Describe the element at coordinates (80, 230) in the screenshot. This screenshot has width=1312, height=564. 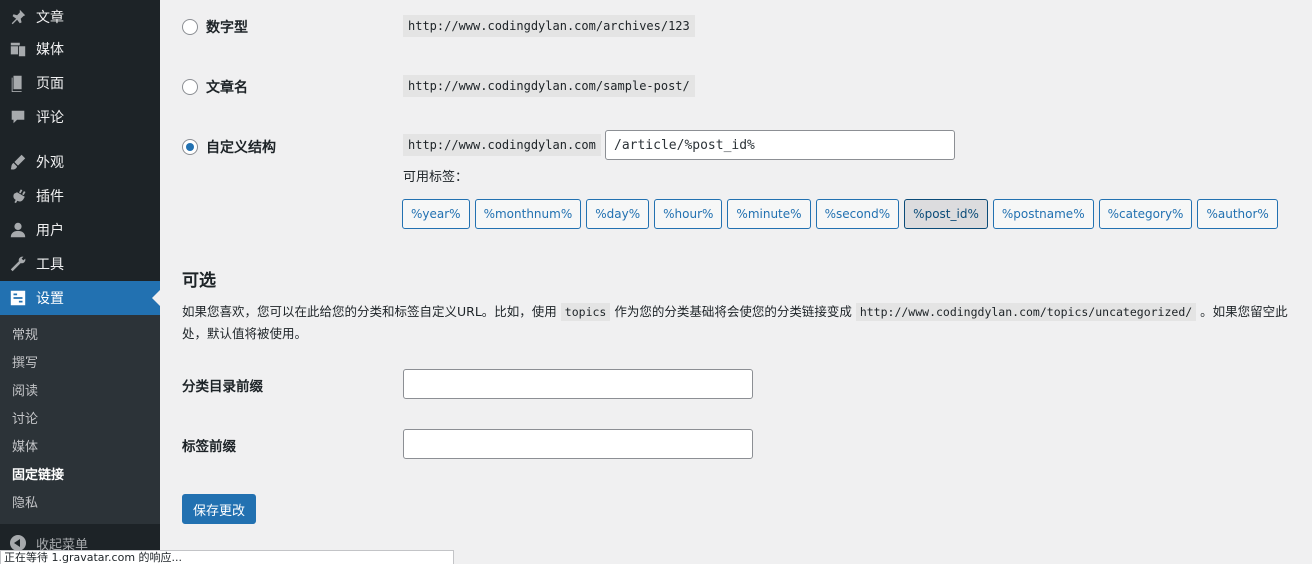
I see `sidebar-item-users: 用户` at that location.